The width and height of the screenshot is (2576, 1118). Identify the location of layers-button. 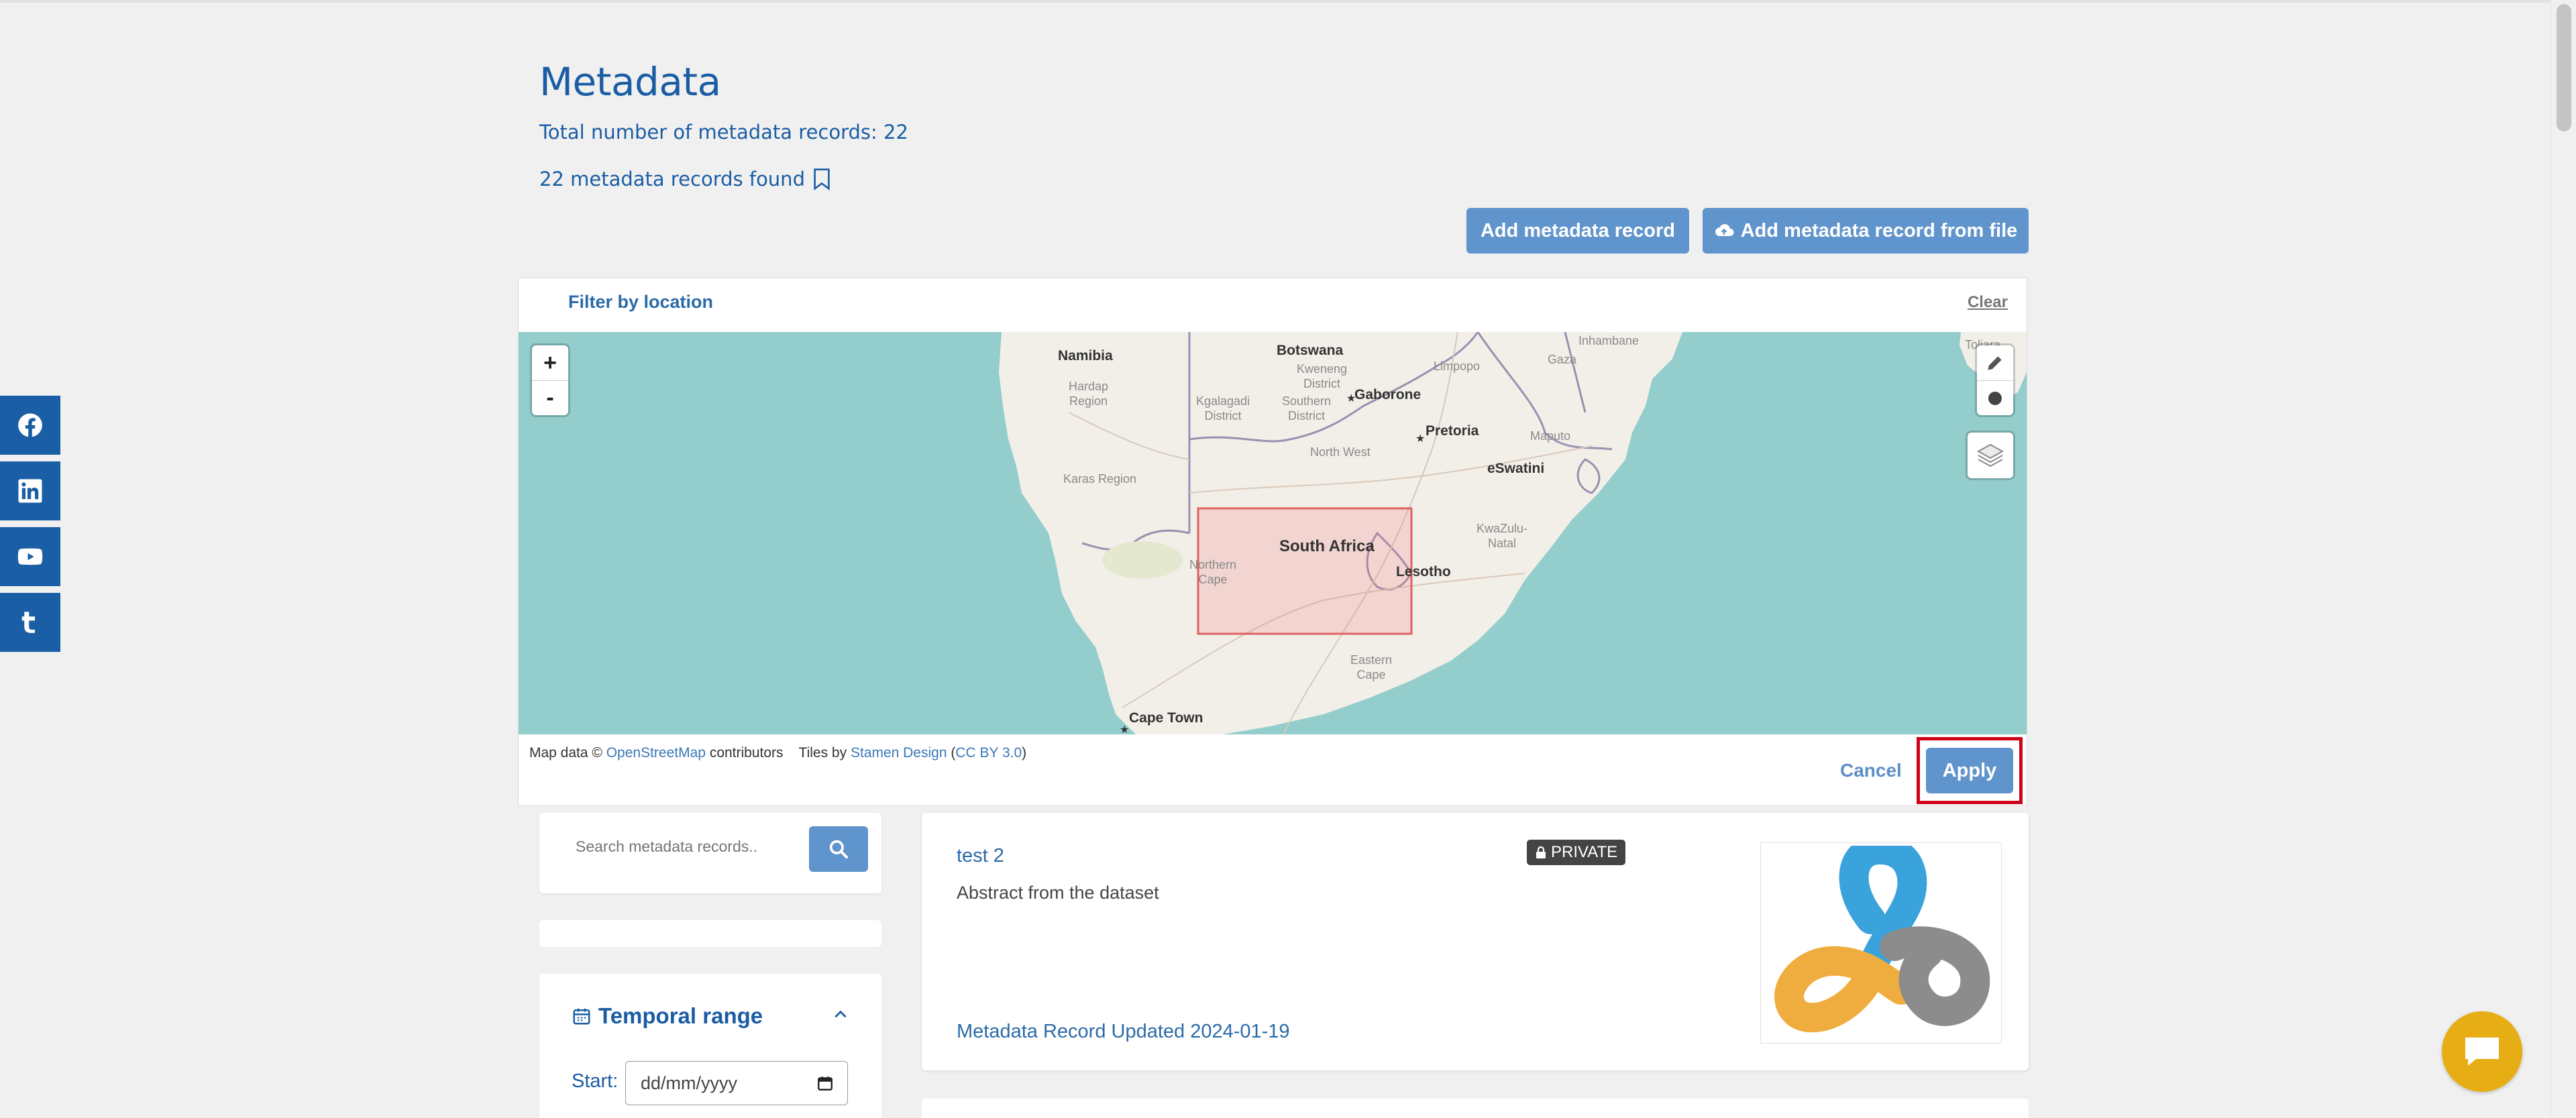
(1990, 455).